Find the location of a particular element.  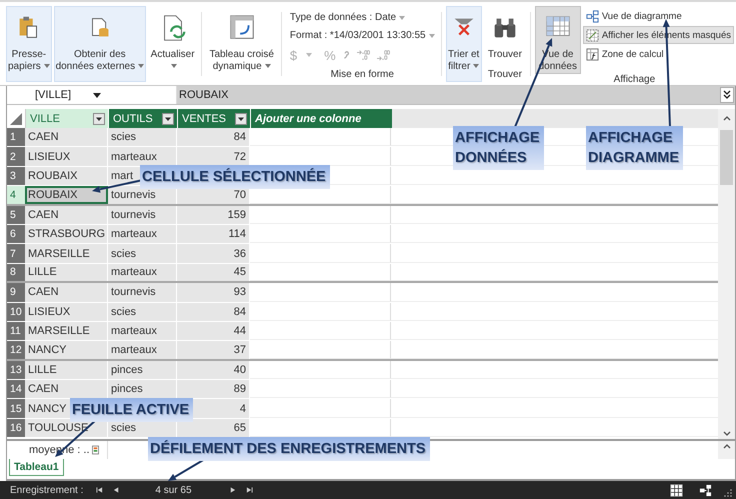

row-number: 11 is located at coordinates (16, 331).